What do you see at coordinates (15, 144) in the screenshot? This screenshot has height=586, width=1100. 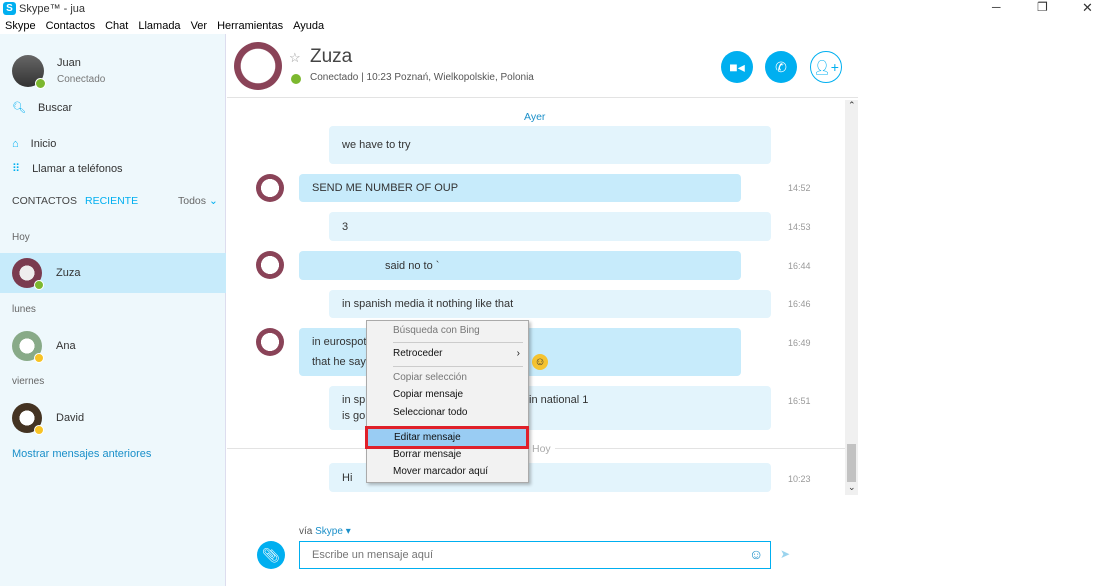 I see `home-icon: ⌂` at bounding box center [15, 144].